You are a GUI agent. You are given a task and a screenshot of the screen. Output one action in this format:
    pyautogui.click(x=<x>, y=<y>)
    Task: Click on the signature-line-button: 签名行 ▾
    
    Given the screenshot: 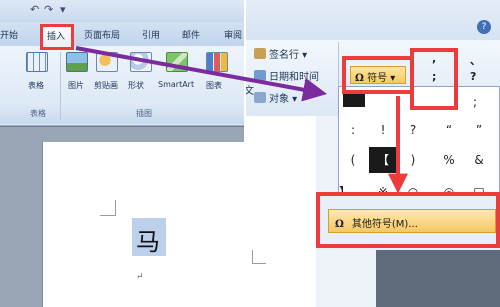 What is the action you would take?
    pyautogui.click(x=280, y=53)
    